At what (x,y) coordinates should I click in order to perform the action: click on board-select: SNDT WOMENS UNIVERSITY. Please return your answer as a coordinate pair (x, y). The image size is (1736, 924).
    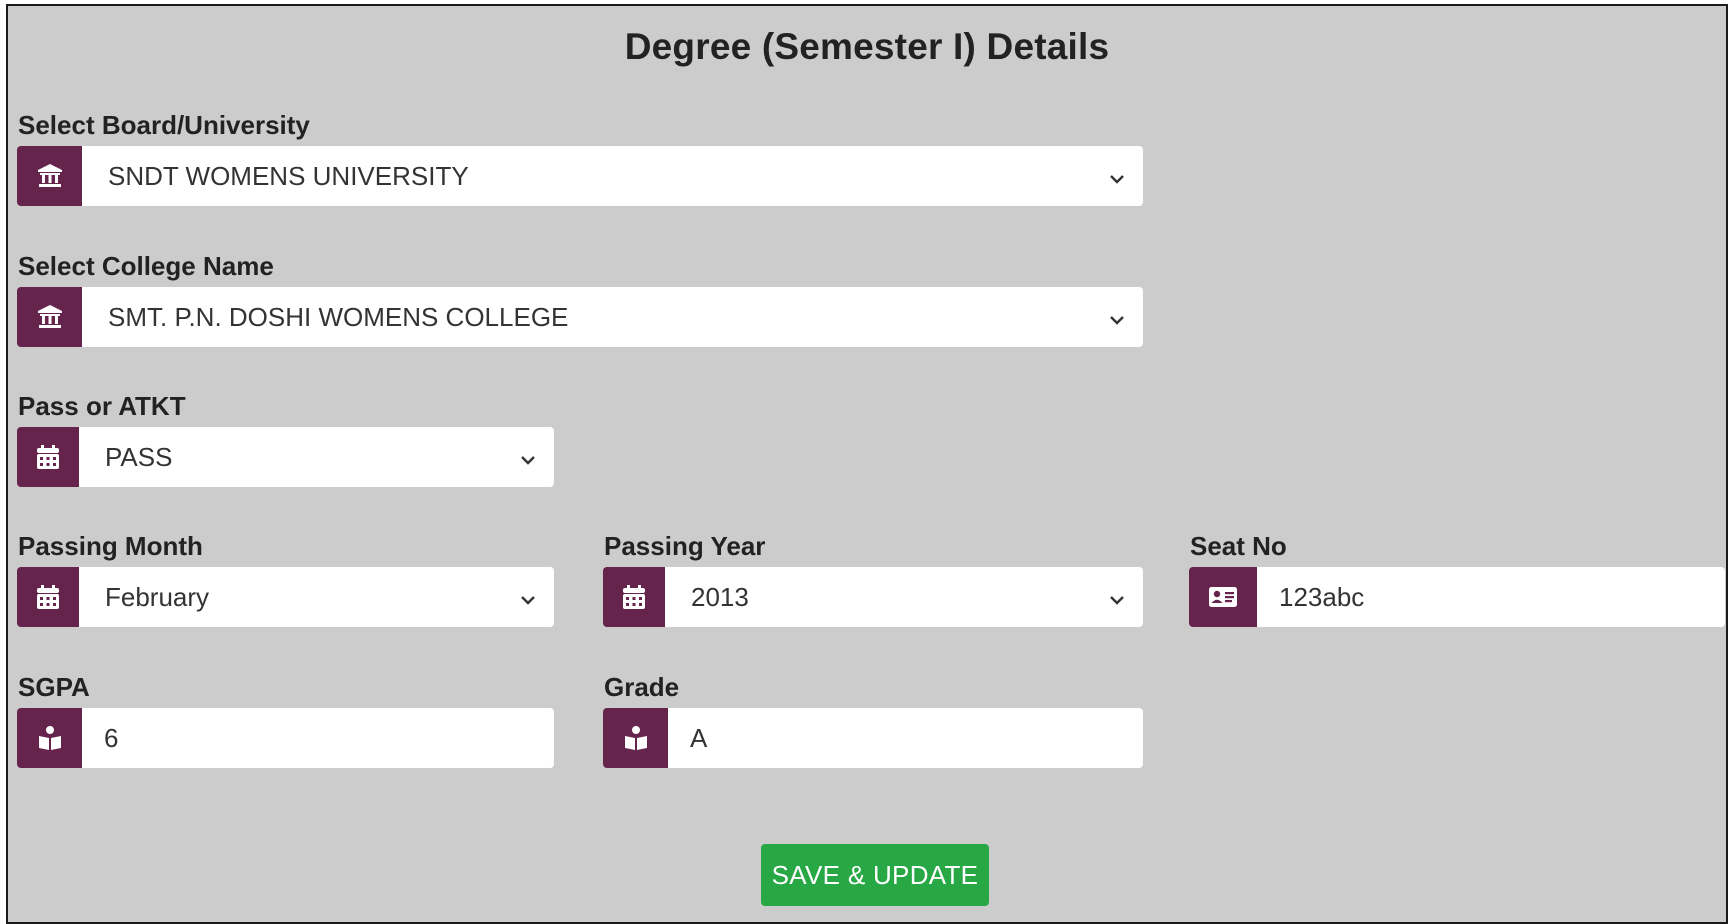
    Looking at the image, I should click on (580, 176).